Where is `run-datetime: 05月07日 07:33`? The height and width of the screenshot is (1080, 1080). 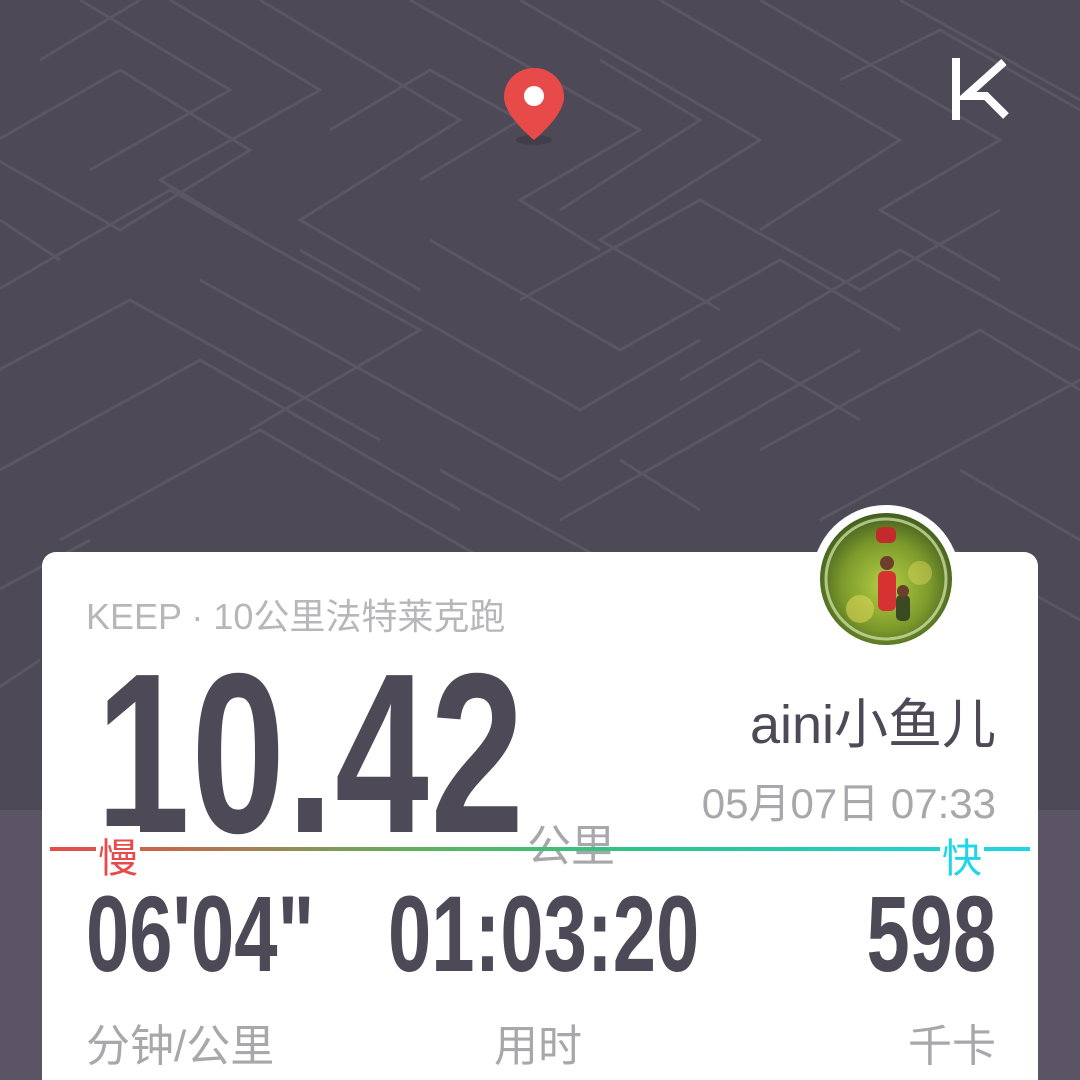
run-datetime: 05月07日 07:33 is located at coordinates (848, 803).